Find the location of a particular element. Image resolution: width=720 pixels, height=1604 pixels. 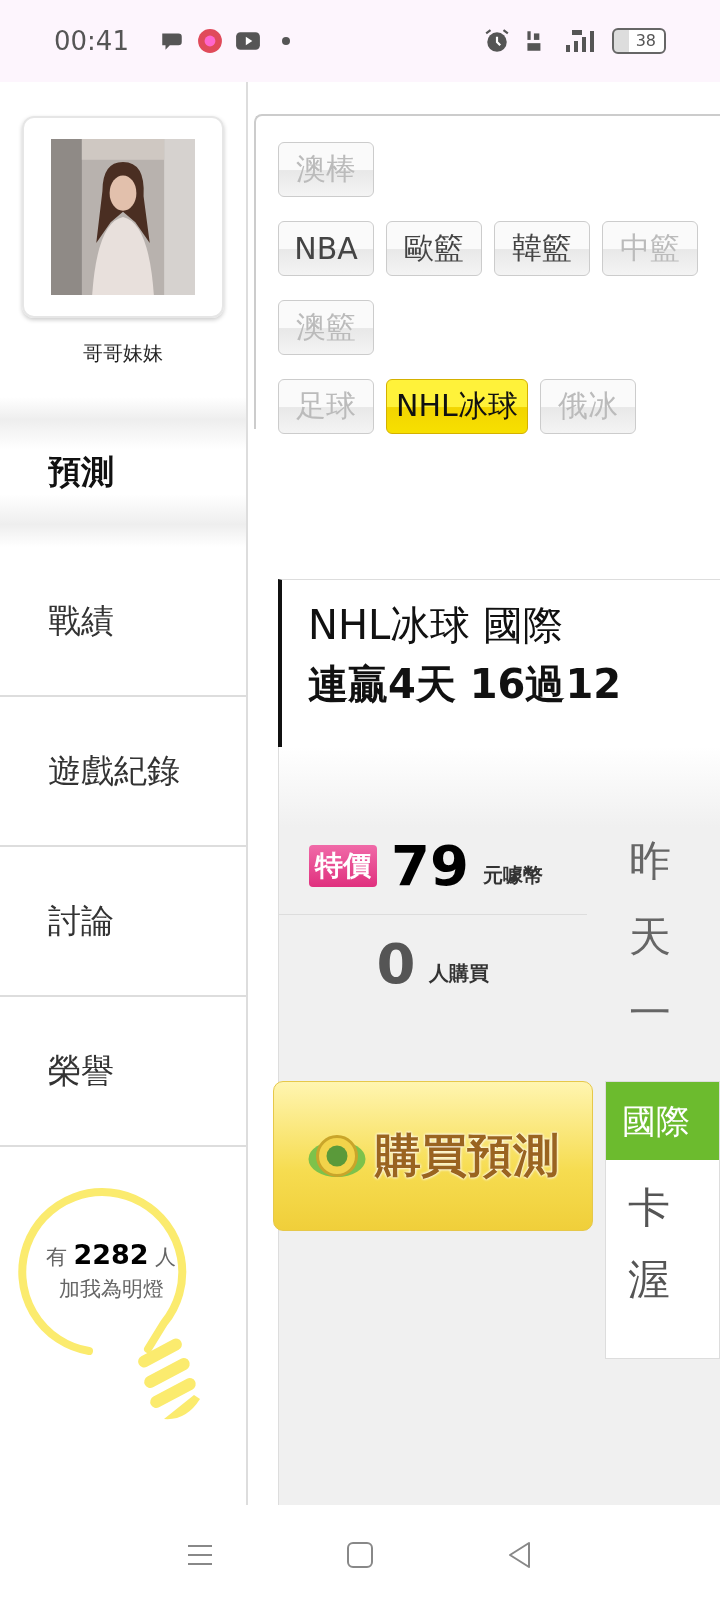

notification-dot-icon is located at coordinates (285, 41).